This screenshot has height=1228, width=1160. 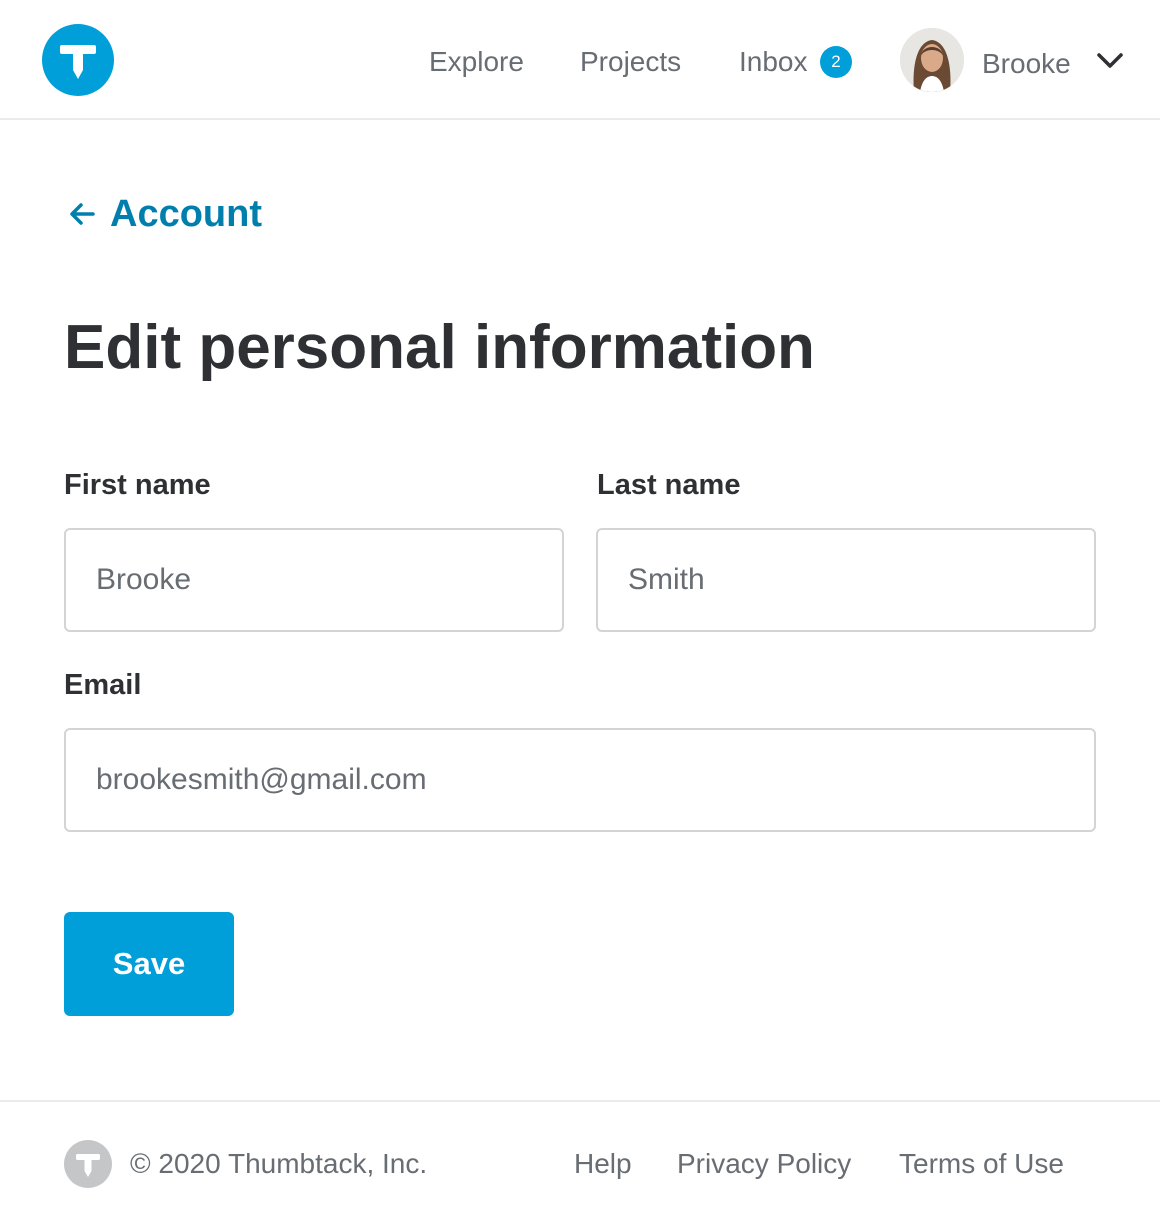 I want to click on user-name: Brooke, so click(x=1026, y=64).